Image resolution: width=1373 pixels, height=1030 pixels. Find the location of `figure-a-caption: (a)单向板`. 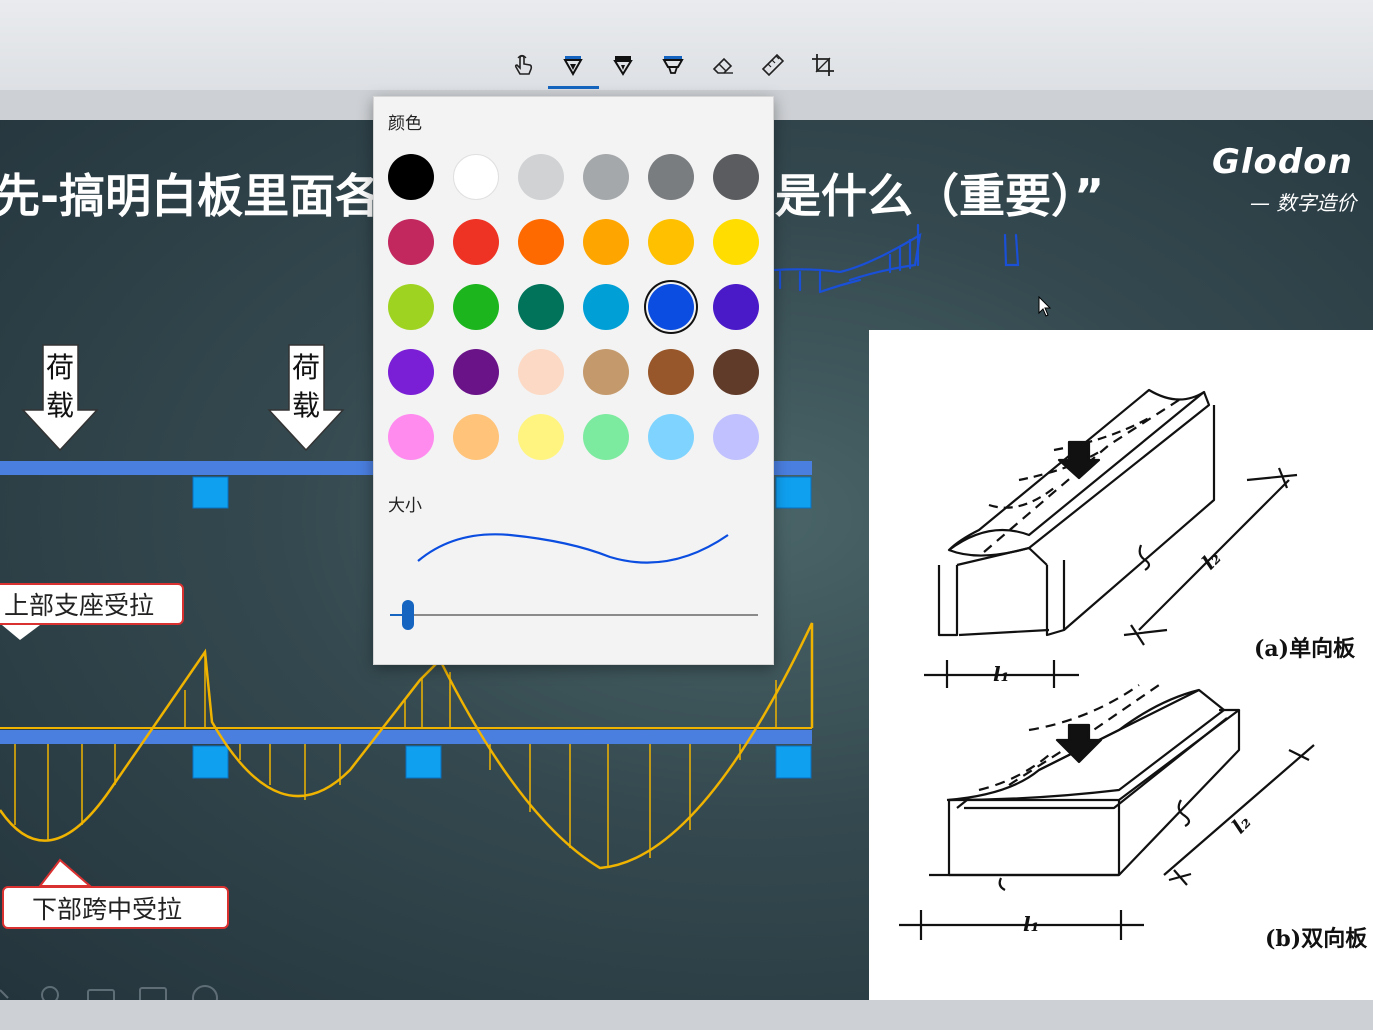

figure-a-caption: (a)单向板 is located at coordinates (1305, 649).